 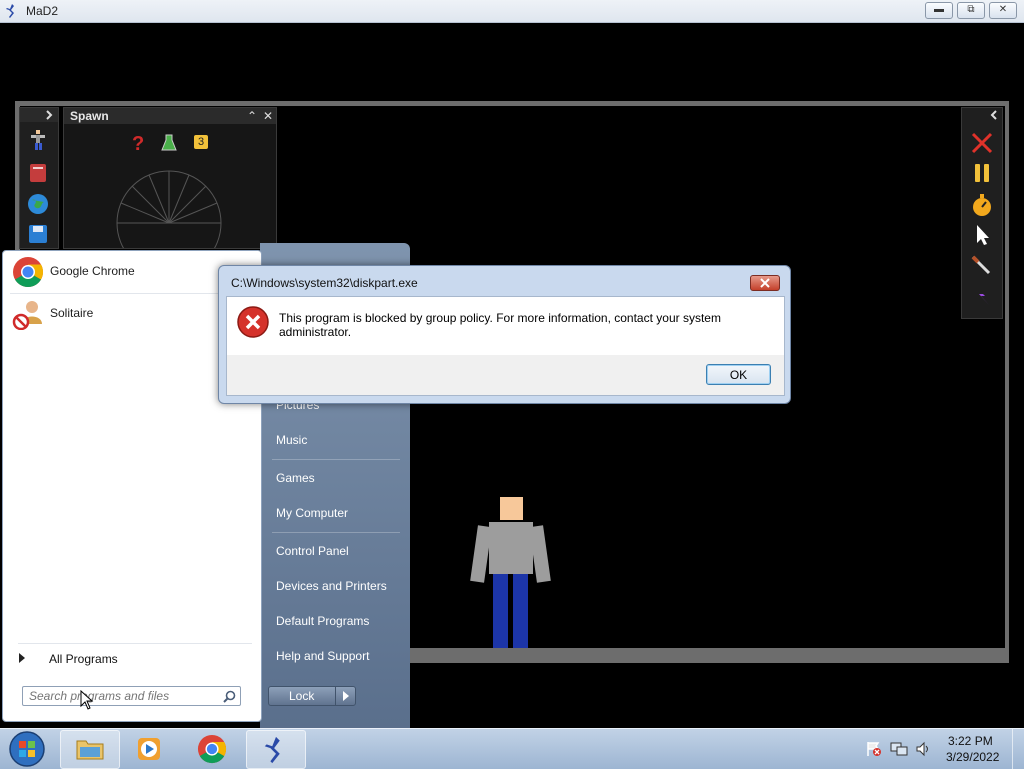 What do you see at coordinates (512, 748) in the screenshot?
I see `taskbar: 3:22 PM 3/29/2022` at bounding box center [512, 748].